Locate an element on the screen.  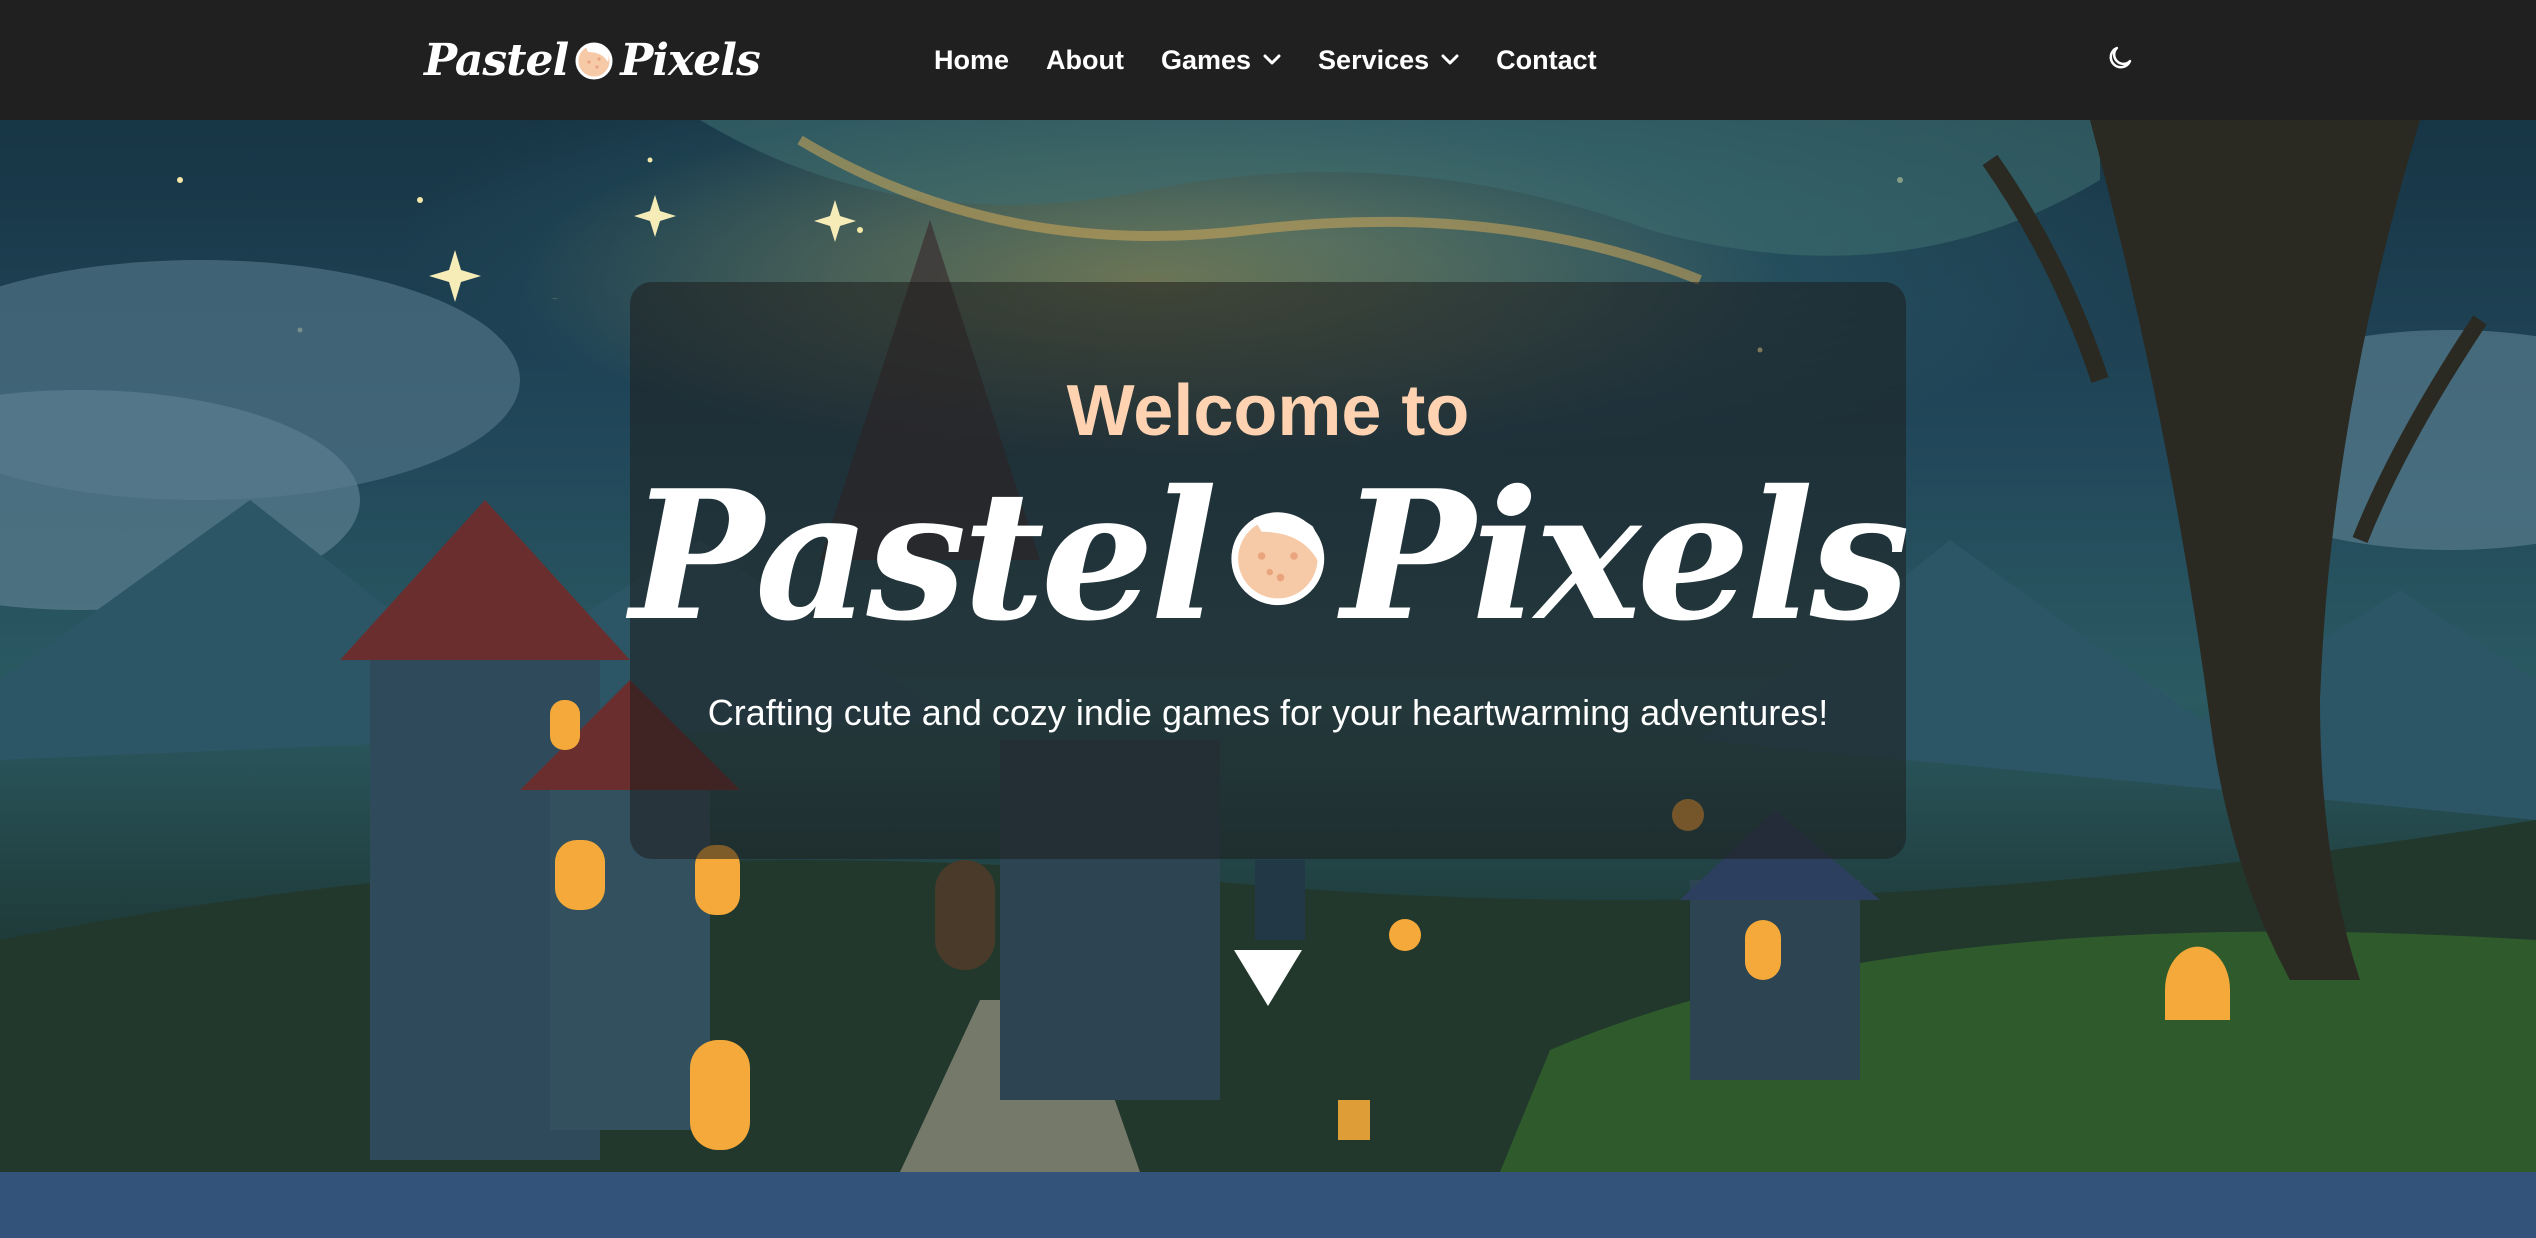
nav-services-label: Services is located at coordinates (1374, 59).